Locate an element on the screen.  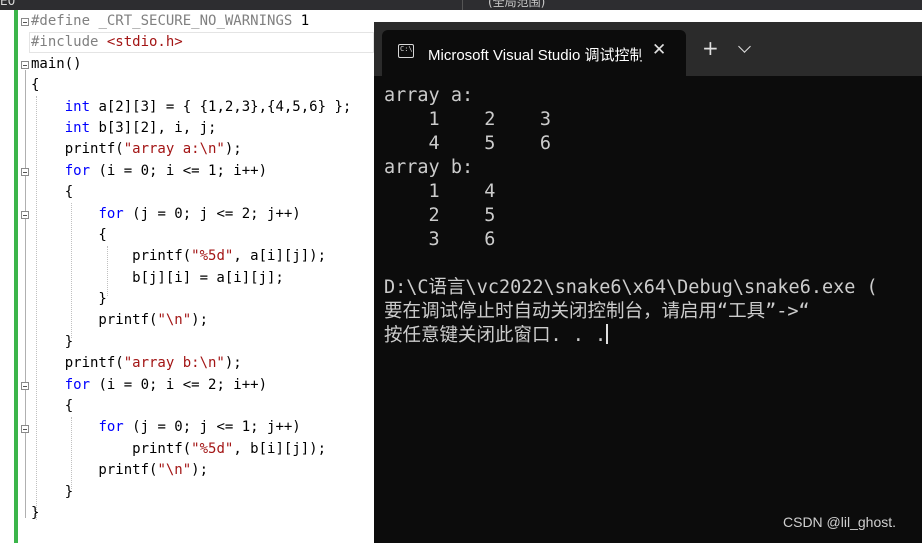
fold-range-line is located at coordinates (25, 294).